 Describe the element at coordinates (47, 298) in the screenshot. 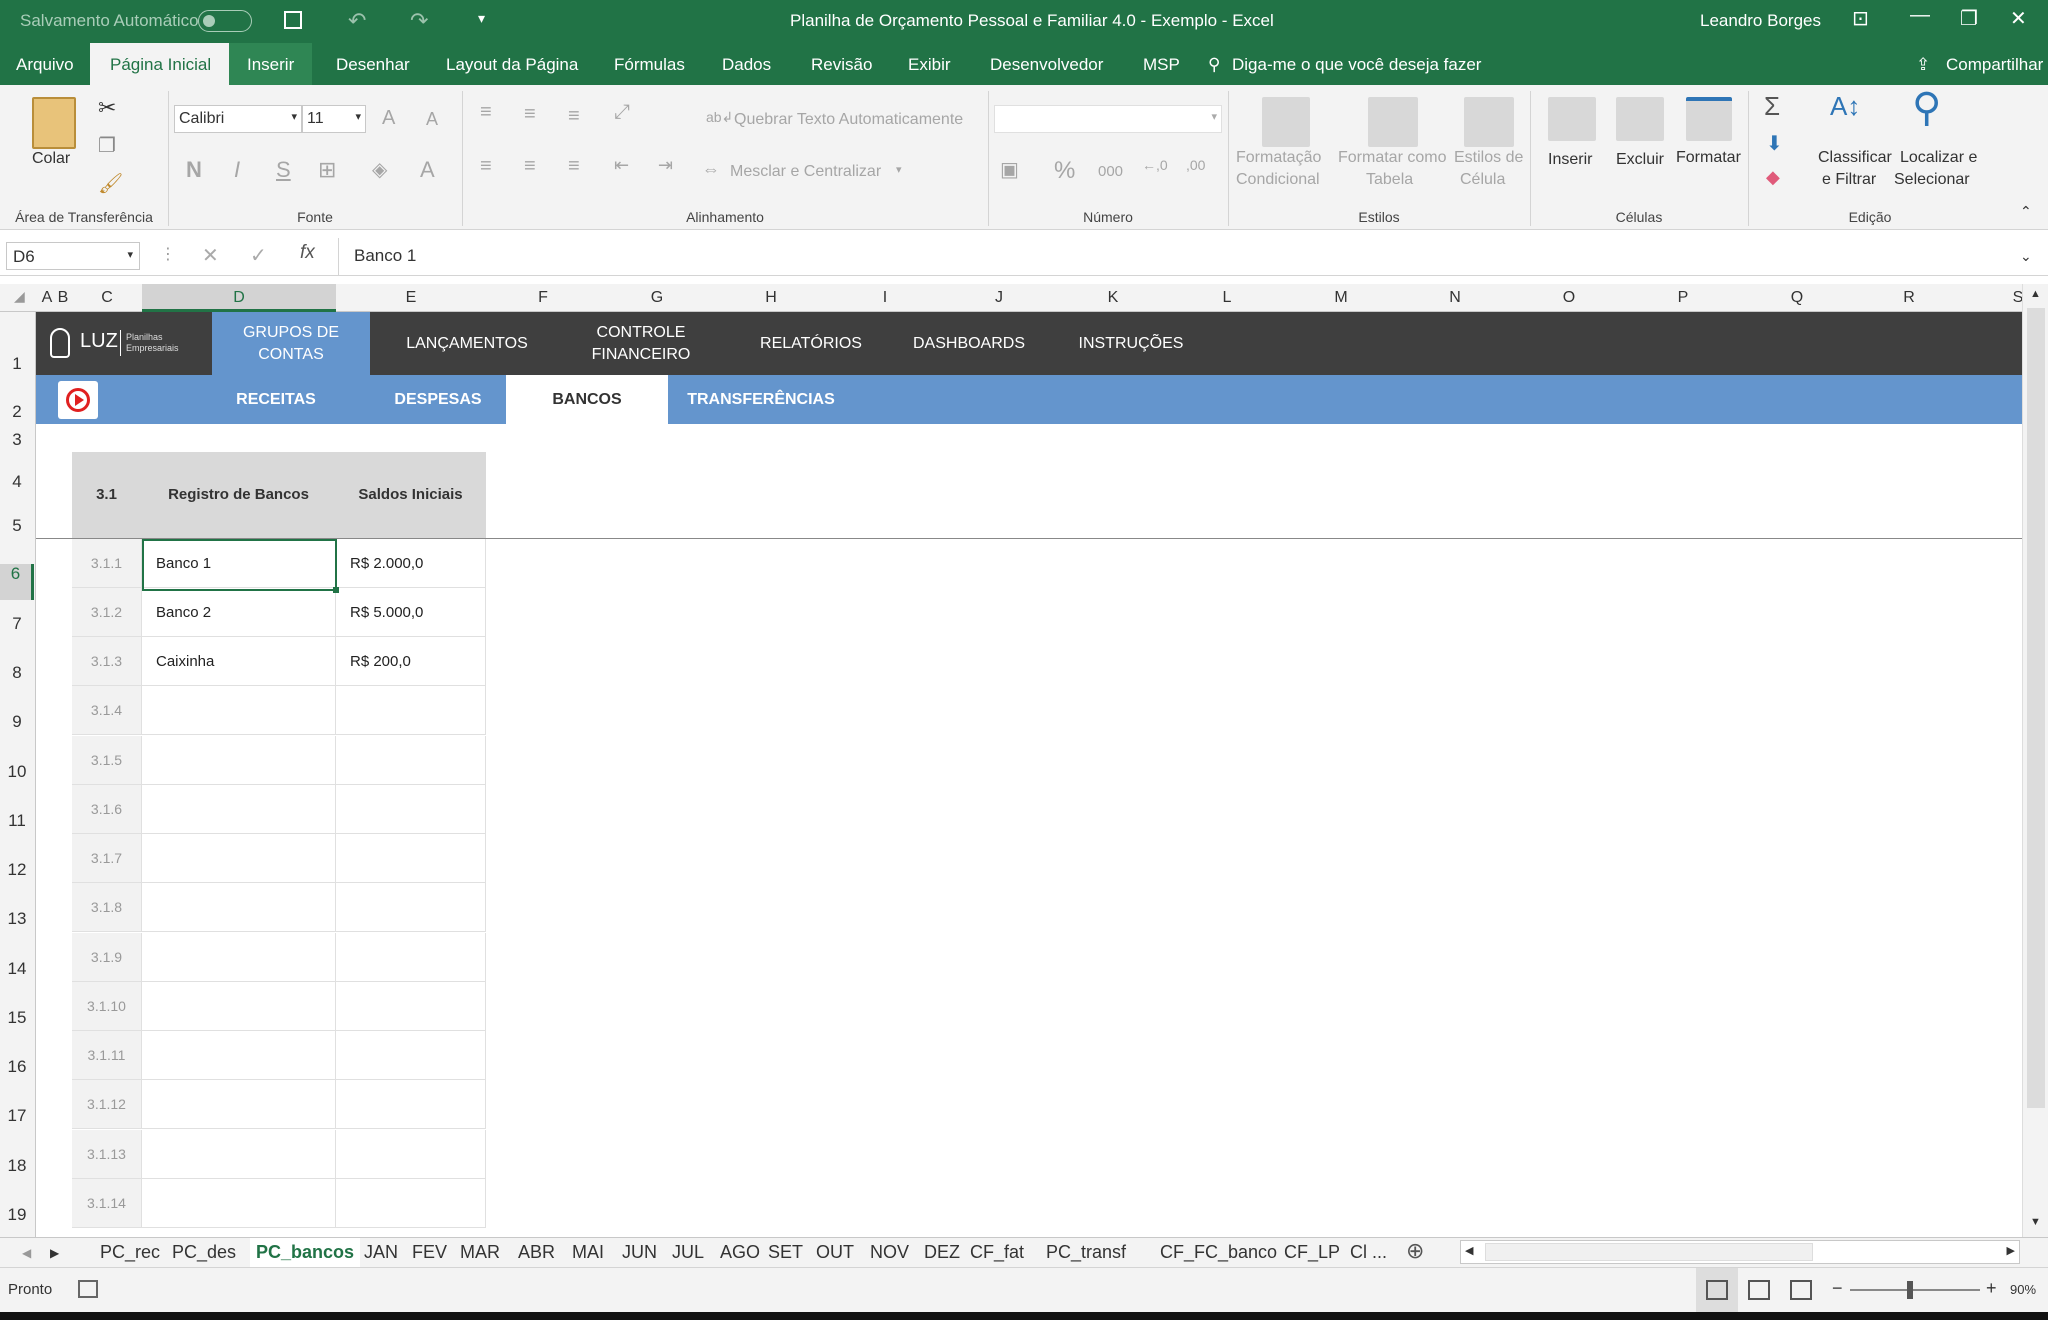

I see `col-header-a: A` at that location.